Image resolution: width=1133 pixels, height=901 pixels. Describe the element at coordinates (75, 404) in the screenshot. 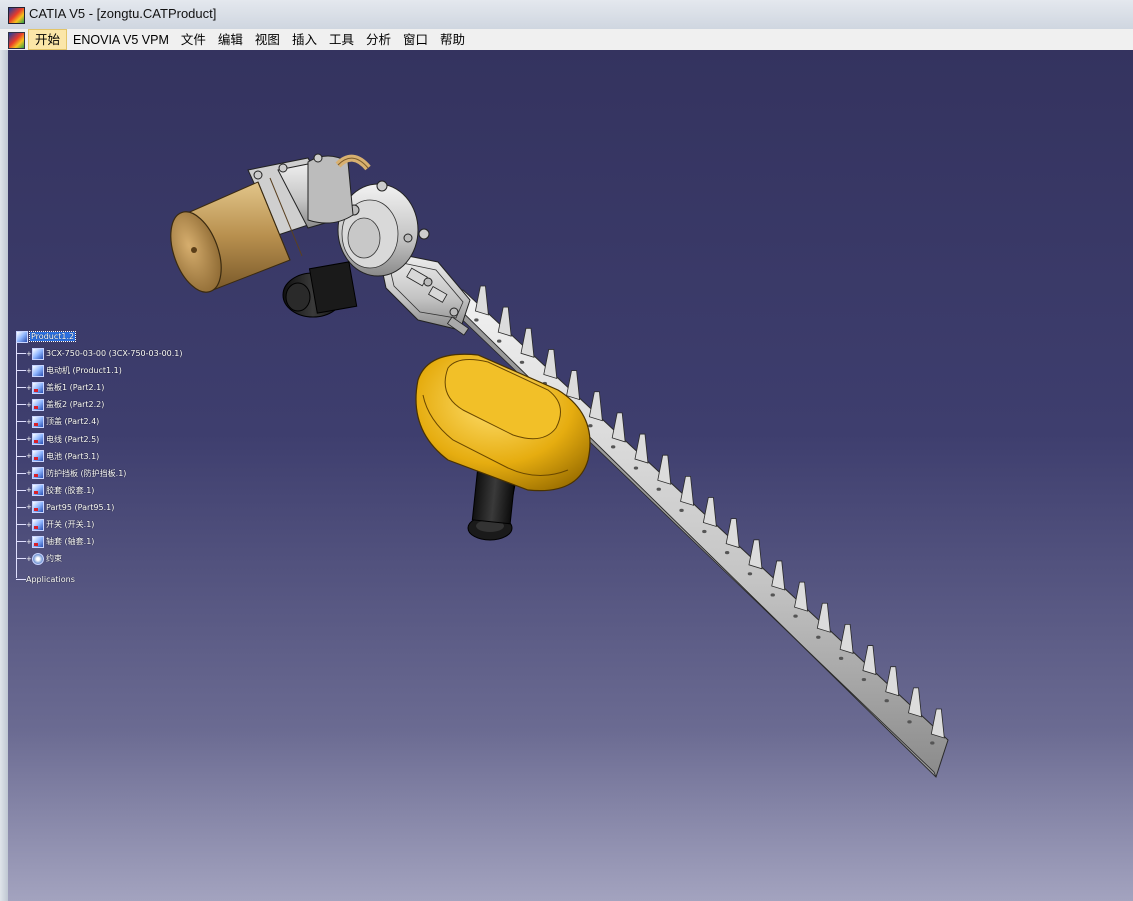

I see `tree-node-label: 盖板2 (Part2.2)` at that location.